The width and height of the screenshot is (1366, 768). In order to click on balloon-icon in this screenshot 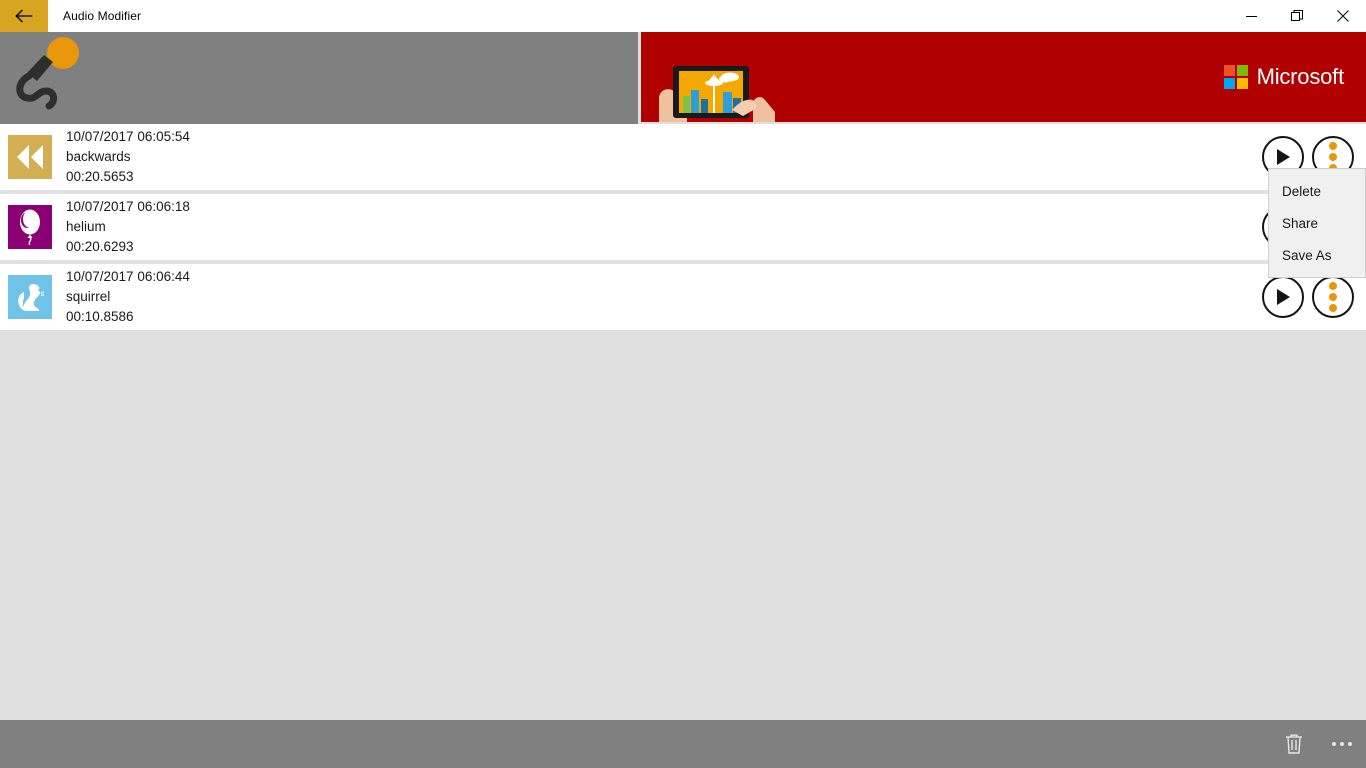, I will do `click(30, 227)`.